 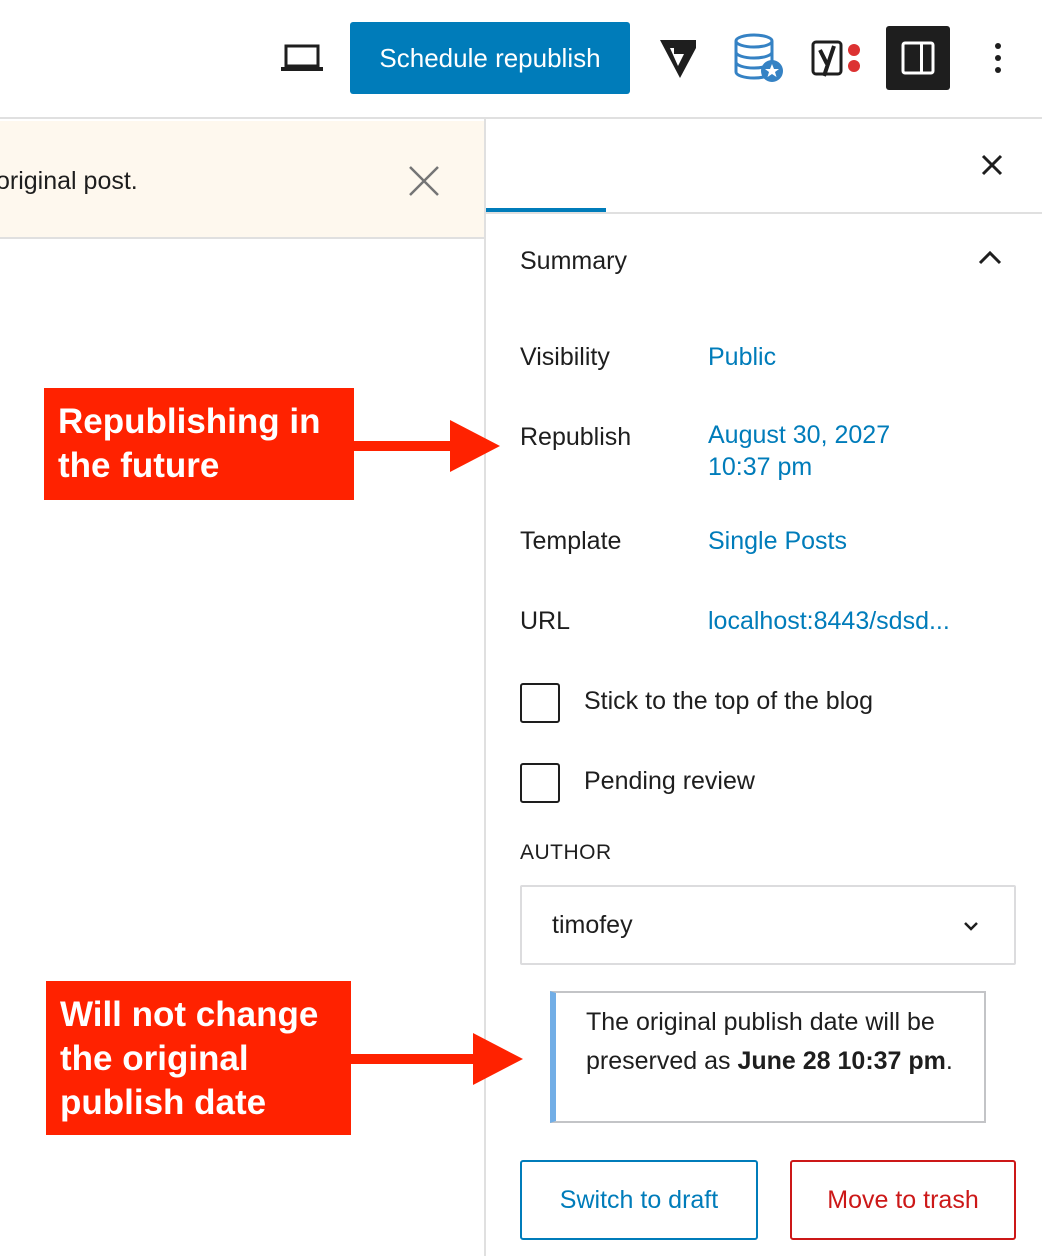 I want to click on editor-toolbar: Schedule republish, so click(x=521, y=59).